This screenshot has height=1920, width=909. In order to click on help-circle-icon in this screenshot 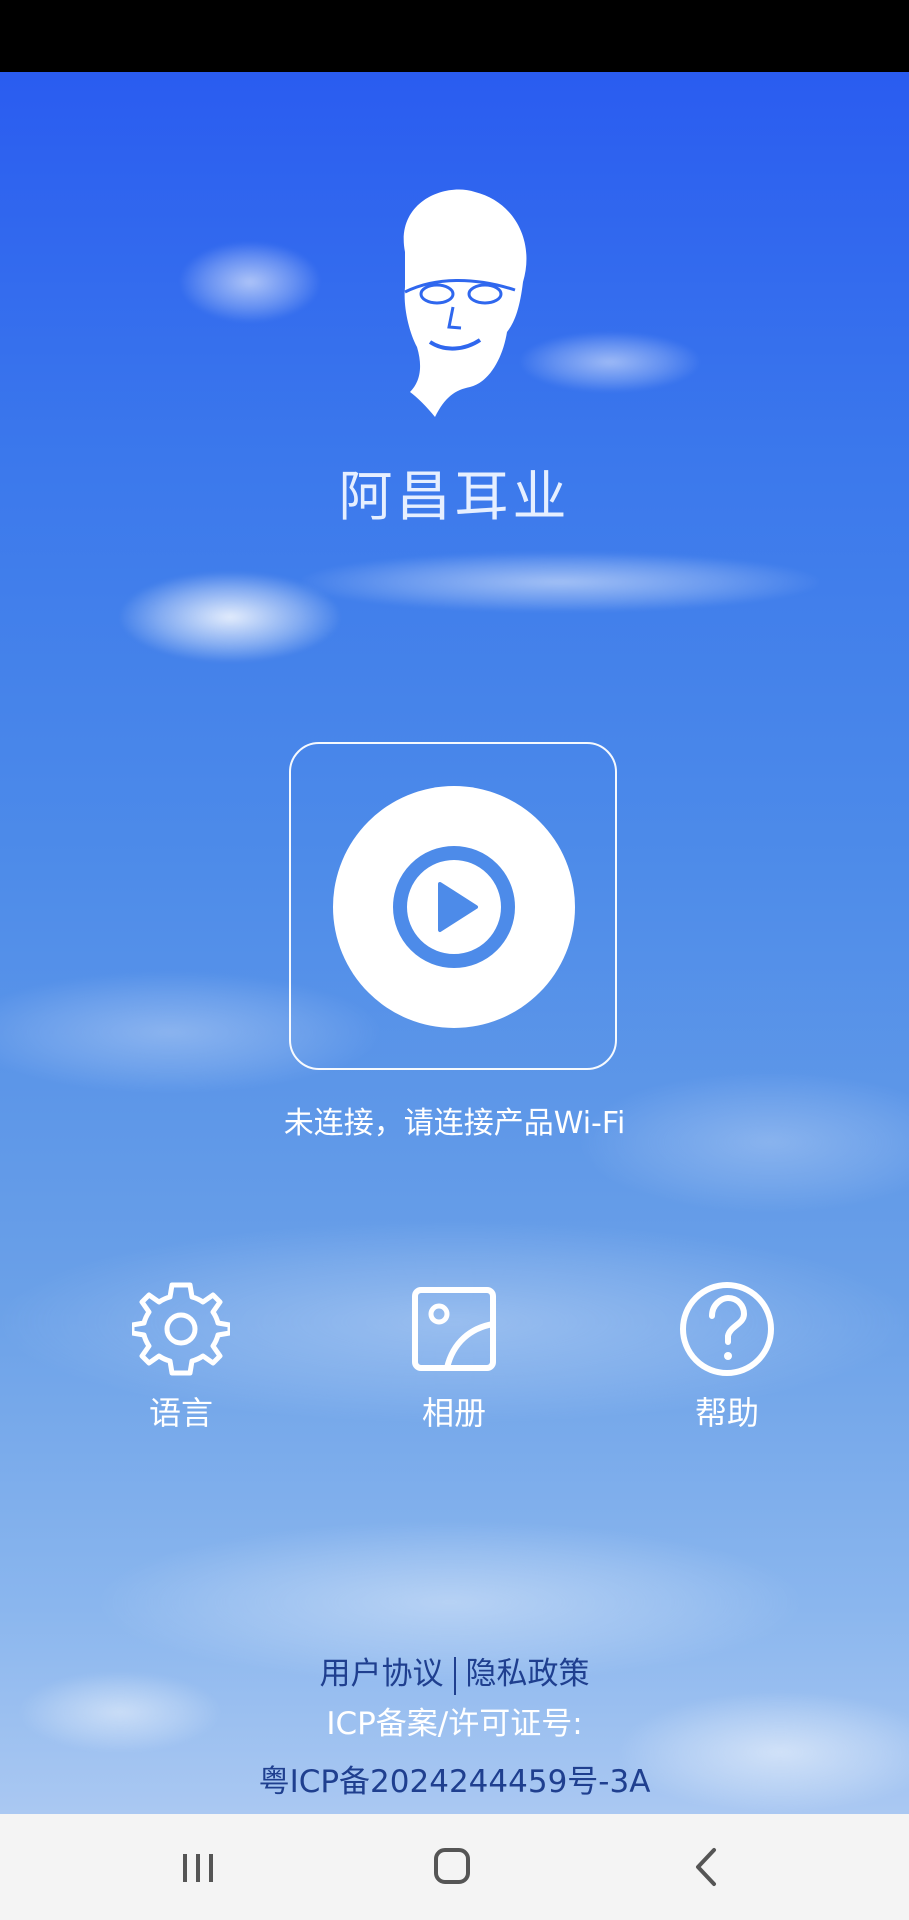, I will do `click(727, 1329)`.